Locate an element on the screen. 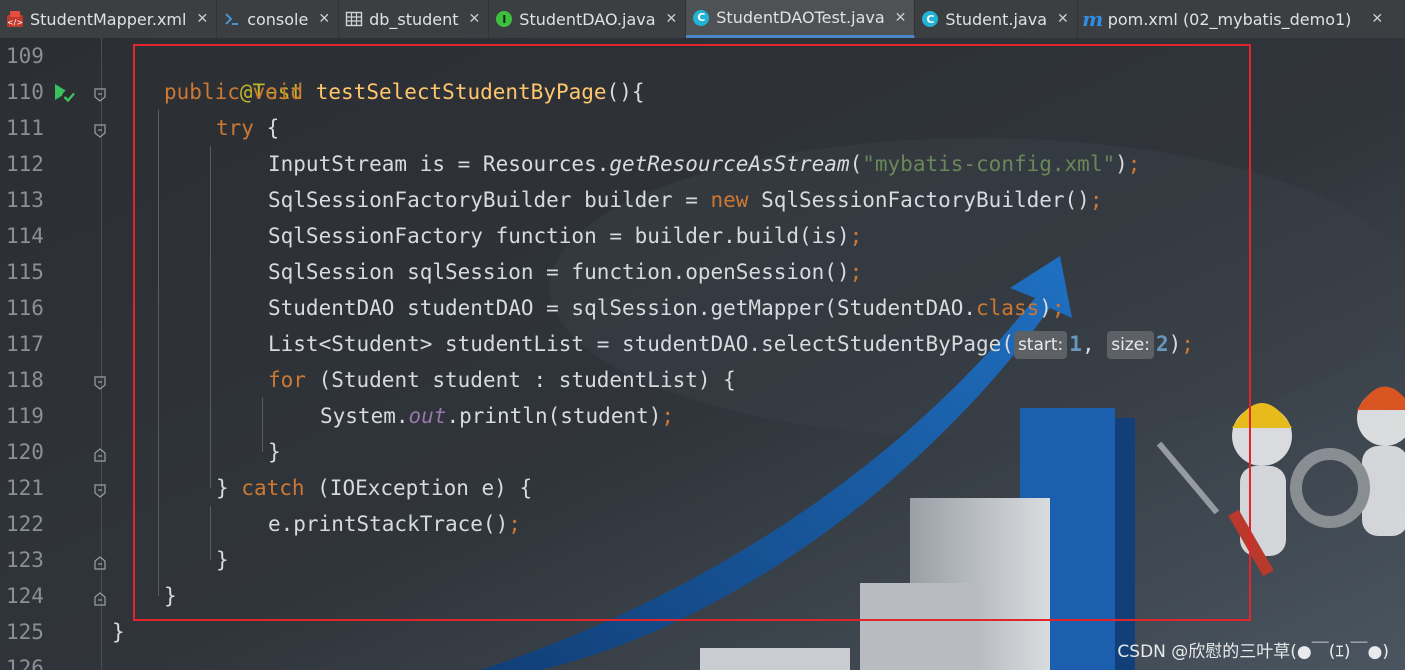 Image resolution: width=1405 pixels, height=670 pixels. line-number: 122 is located at coordinates (25, 524).